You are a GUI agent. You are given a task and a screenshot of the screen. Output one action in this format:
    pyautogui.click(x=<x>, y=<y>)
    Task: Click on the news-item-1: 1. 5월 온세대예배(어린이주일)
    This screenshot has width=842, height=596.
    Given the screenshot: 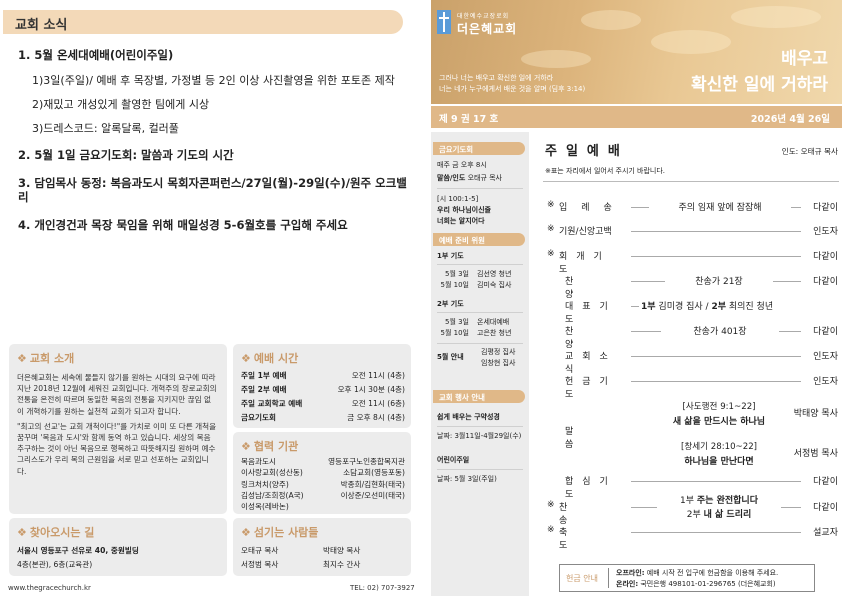 What is the action you would take?
    pyautogui.click(x=96, y=55)
    